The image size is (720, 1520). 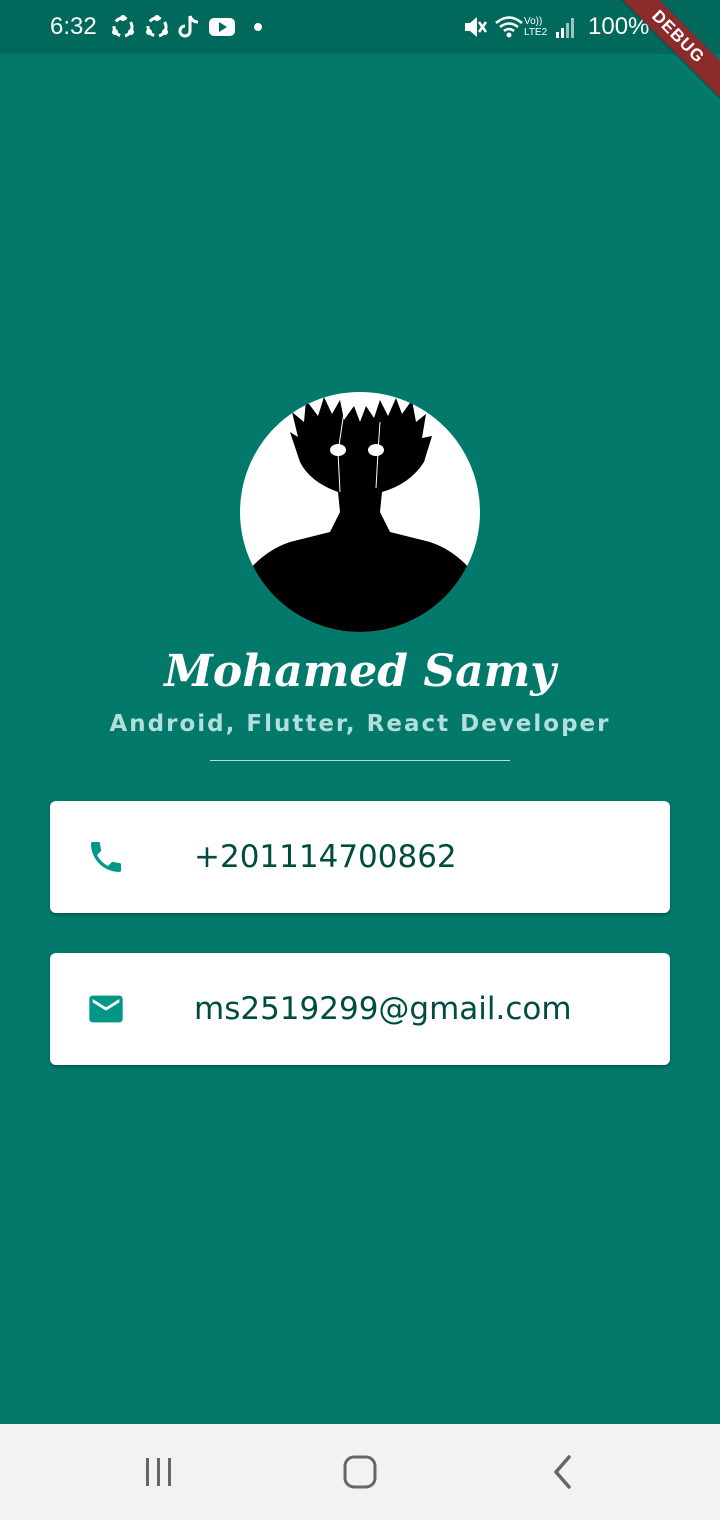 I want to click on mute-icon, so click(x=476, y=27).